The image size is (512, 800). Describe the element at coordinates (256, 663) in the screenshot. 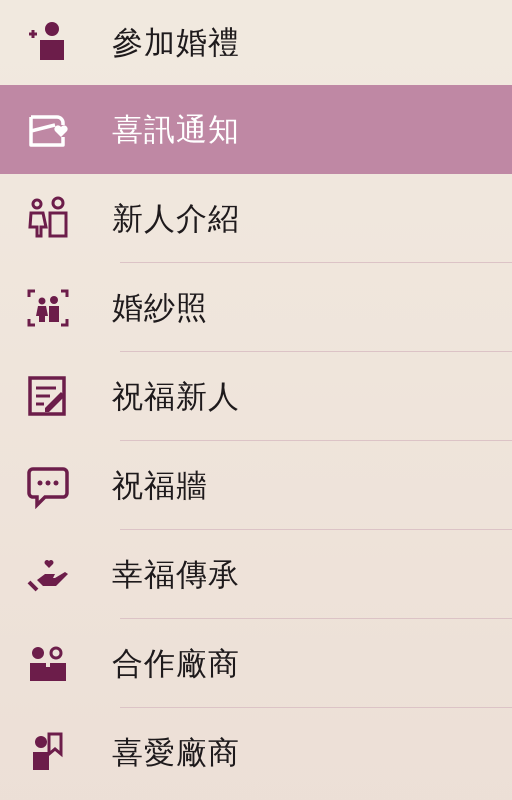

I see `menu-item: 合作廠商` at that location.